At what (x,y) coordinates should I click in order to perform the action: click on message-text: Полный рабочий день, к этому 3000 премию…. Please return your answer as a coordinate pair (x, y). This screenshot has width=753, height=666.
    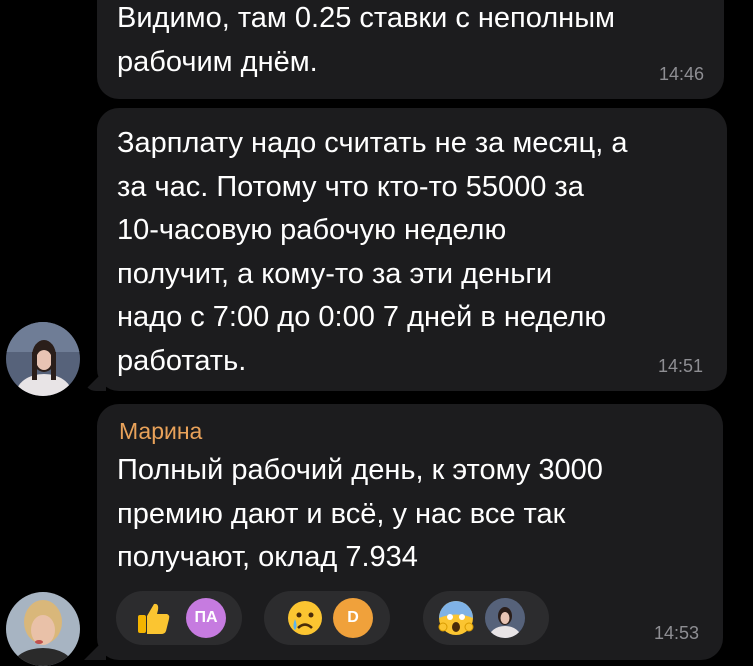
    Looking at the image, I should click on (360, 513).